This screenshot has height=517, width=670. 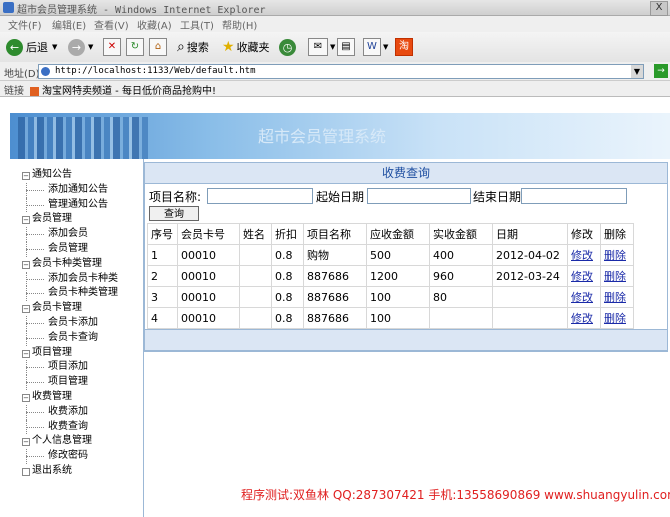 I want to click on table-cell: 100, so click(x=398, y=297).